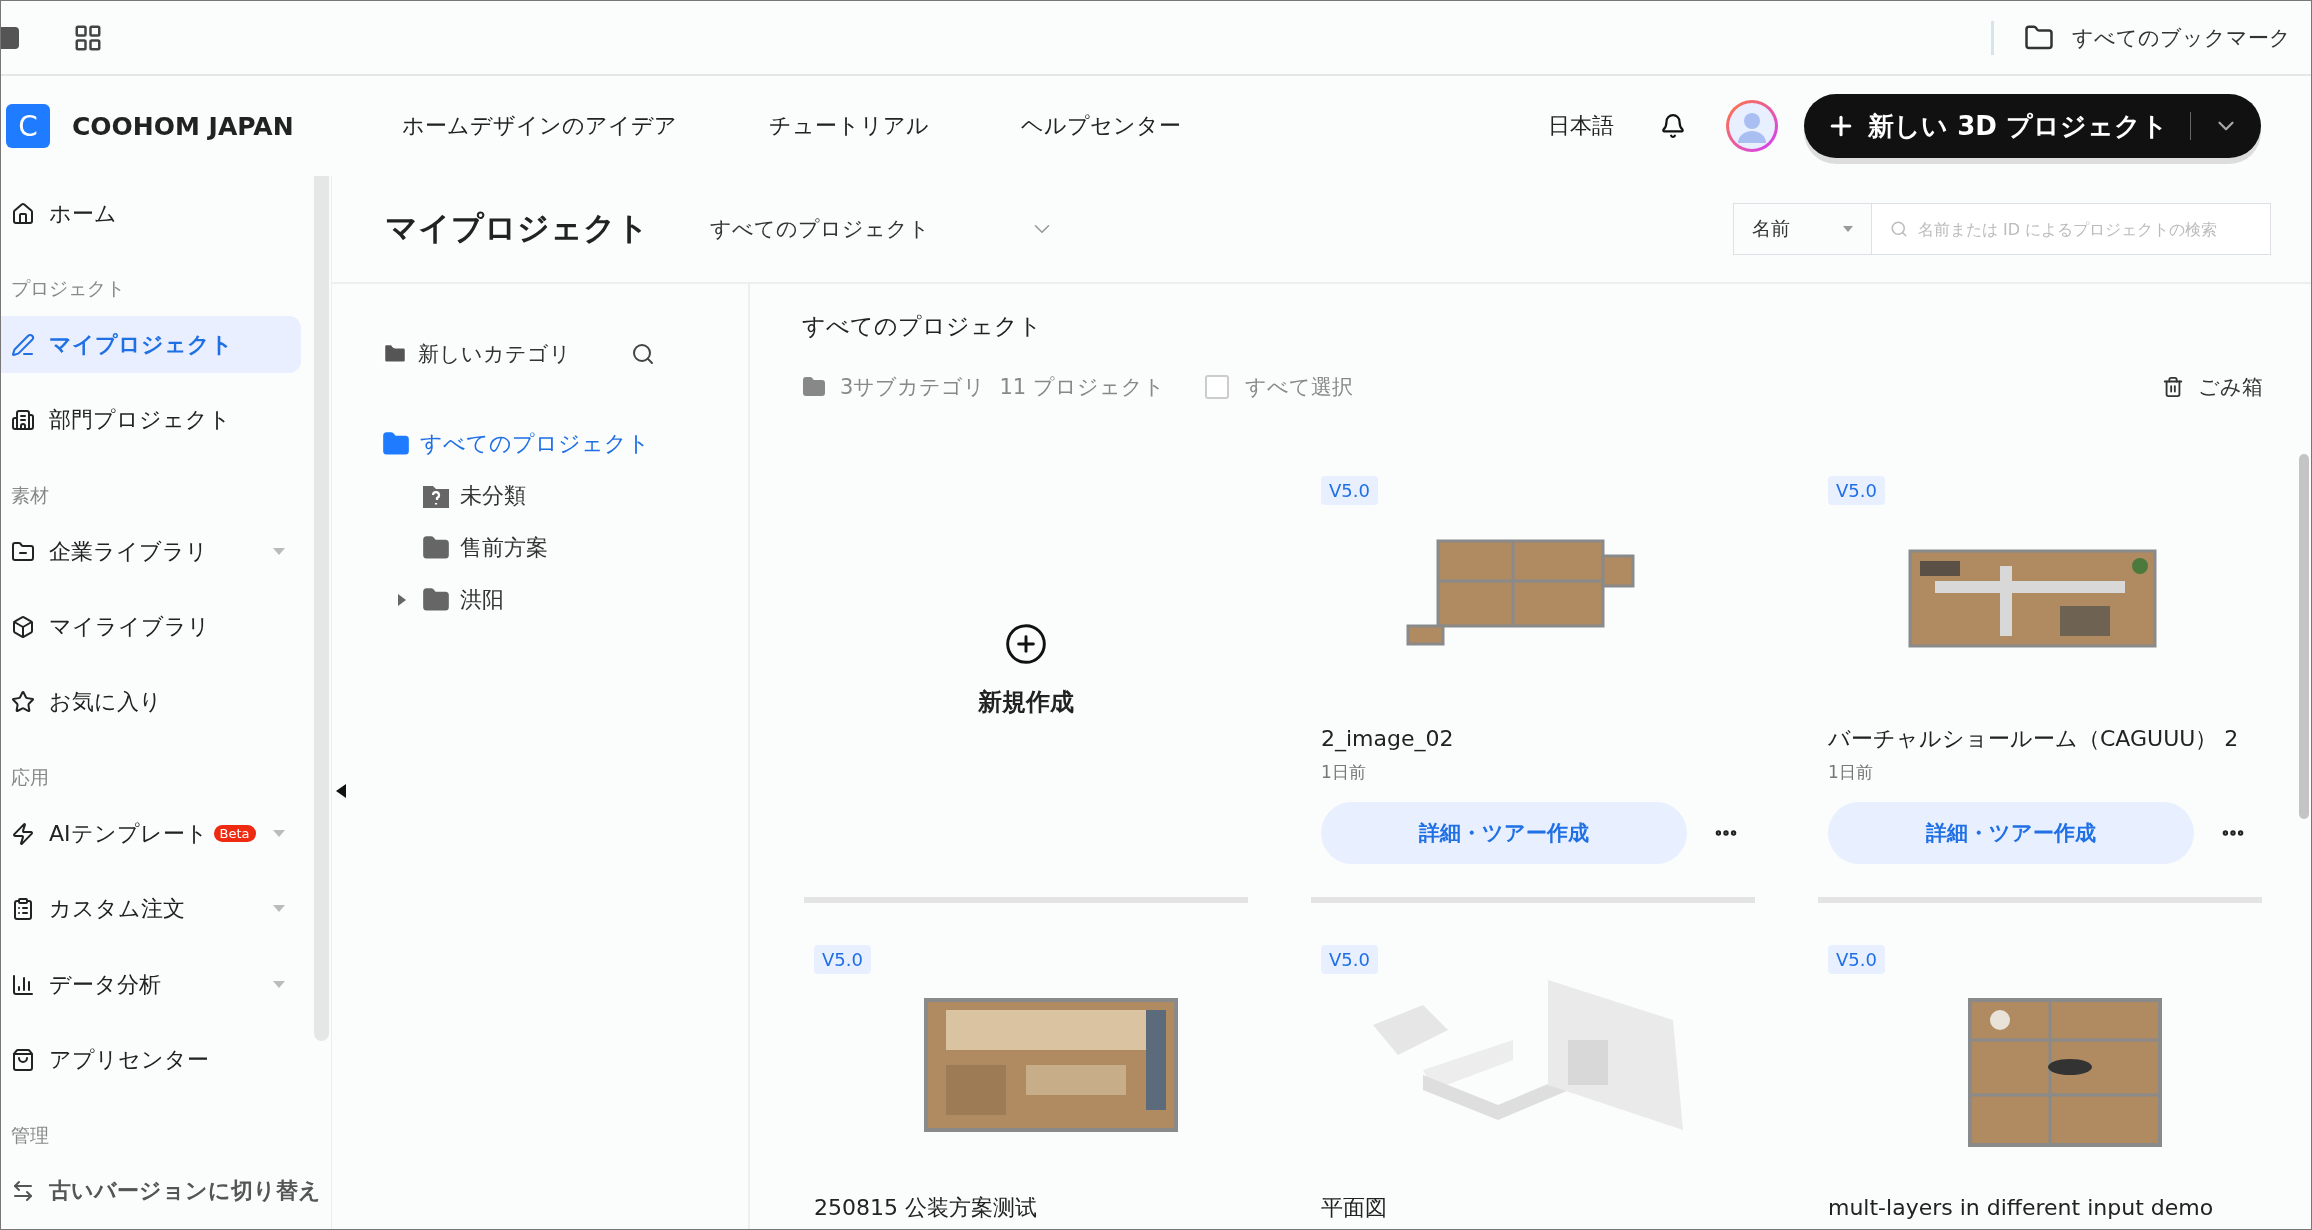  Describe the element at coordinates (151, 702) in the screenshot. I see `sidebar-item: お気に入り` at that location.